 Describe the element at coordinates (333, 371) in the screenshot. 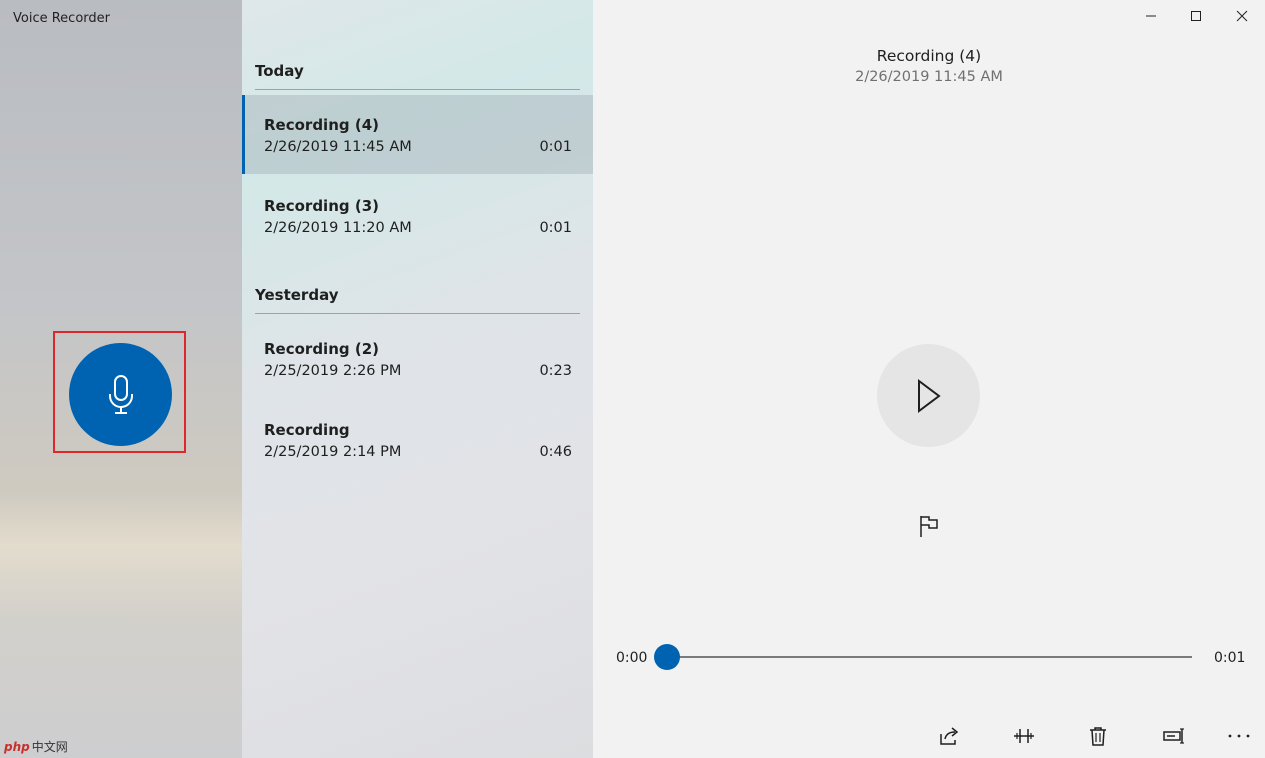

I see `recording-date: 2/25/2019 2:26 PM` at that location.